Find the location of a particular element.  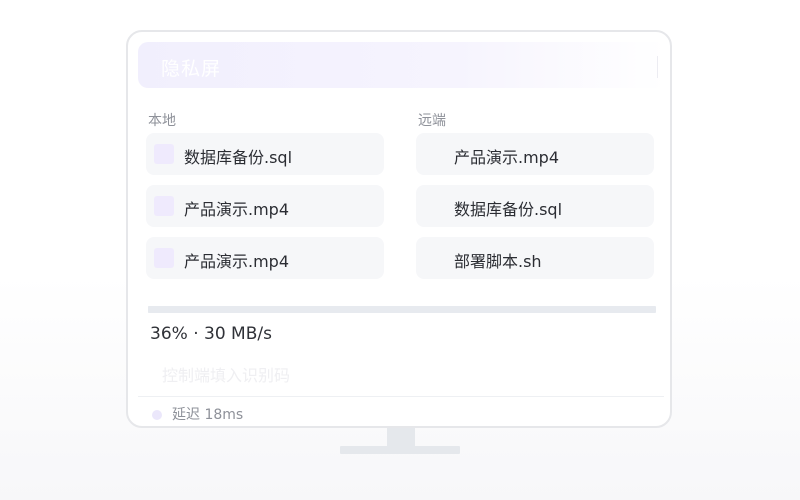

remote-file-row: 产品演示.mp4 is located at coordinates (535, 154).